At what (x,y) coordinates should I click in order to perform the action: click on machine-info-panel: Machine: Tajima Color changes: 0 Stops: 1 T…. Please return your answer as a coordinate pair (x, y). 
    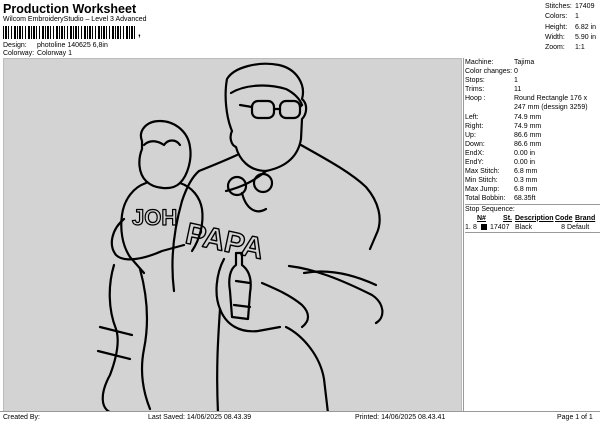
    Looking at the image, I should click on (532, 145).